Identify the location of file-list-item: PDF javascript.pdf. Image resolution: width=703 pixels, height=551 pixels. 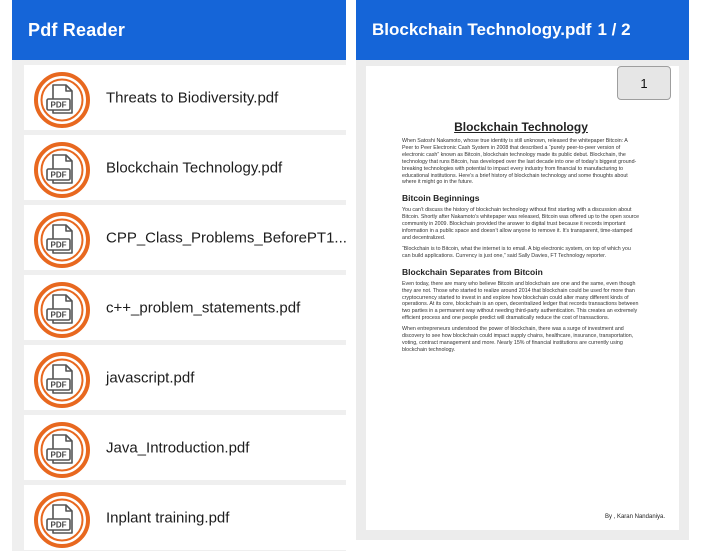
(185, 377).